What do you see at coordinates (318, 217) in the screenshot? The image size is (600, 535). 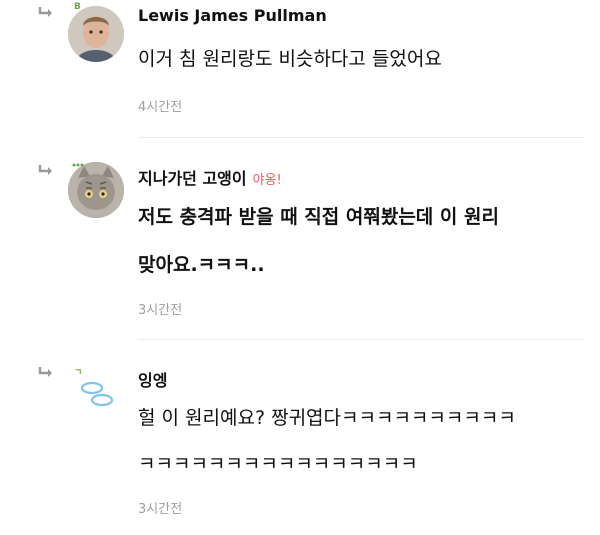 I see `comment-text-line: 저도 충격파 받을 때 직접 여쭤봤는데 이 원리` at bounding box center [318, 217].